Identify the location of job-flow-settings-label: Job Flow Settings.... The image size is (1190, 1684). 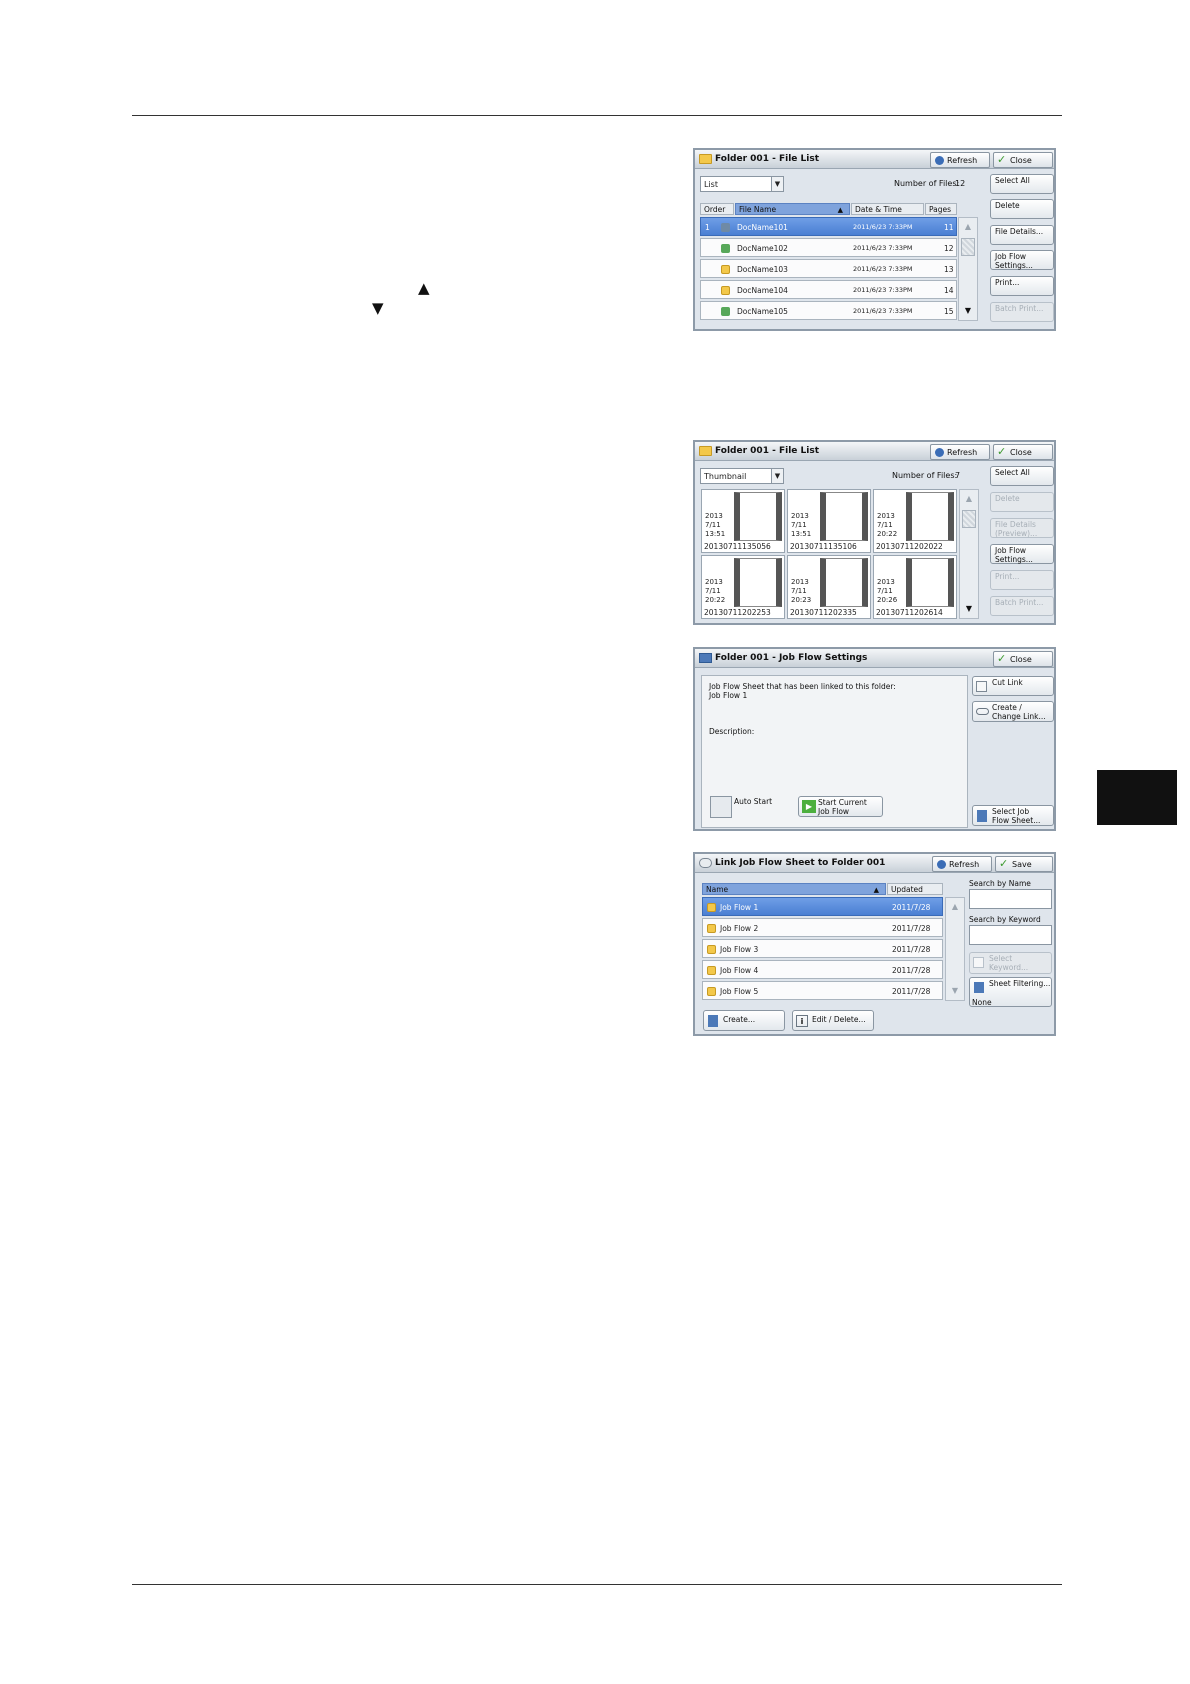
(1014, 555).